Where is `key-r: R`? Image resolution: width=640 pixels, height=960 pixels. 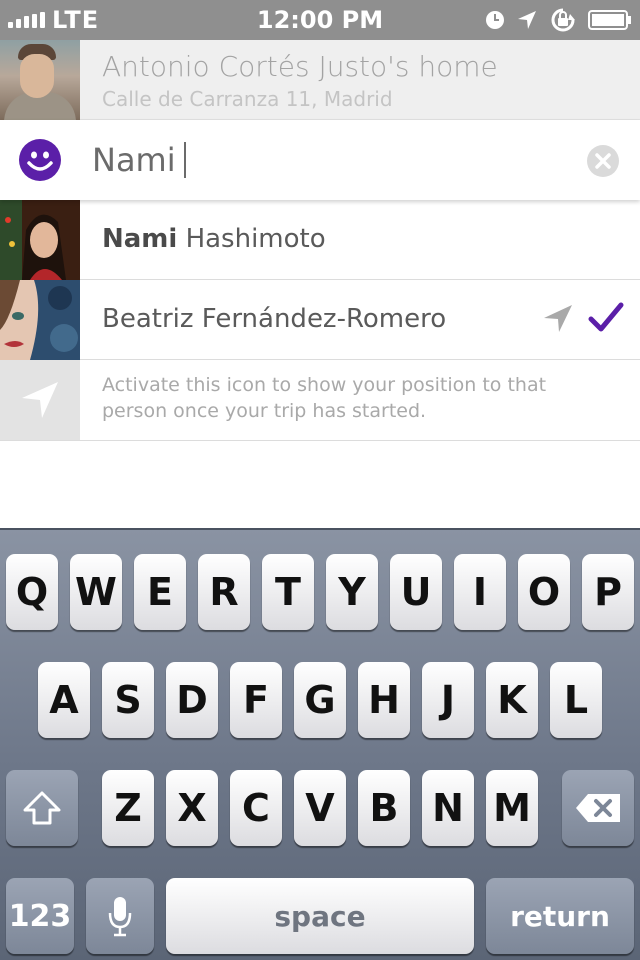
key-r: R is located at coordinates (224, 592).